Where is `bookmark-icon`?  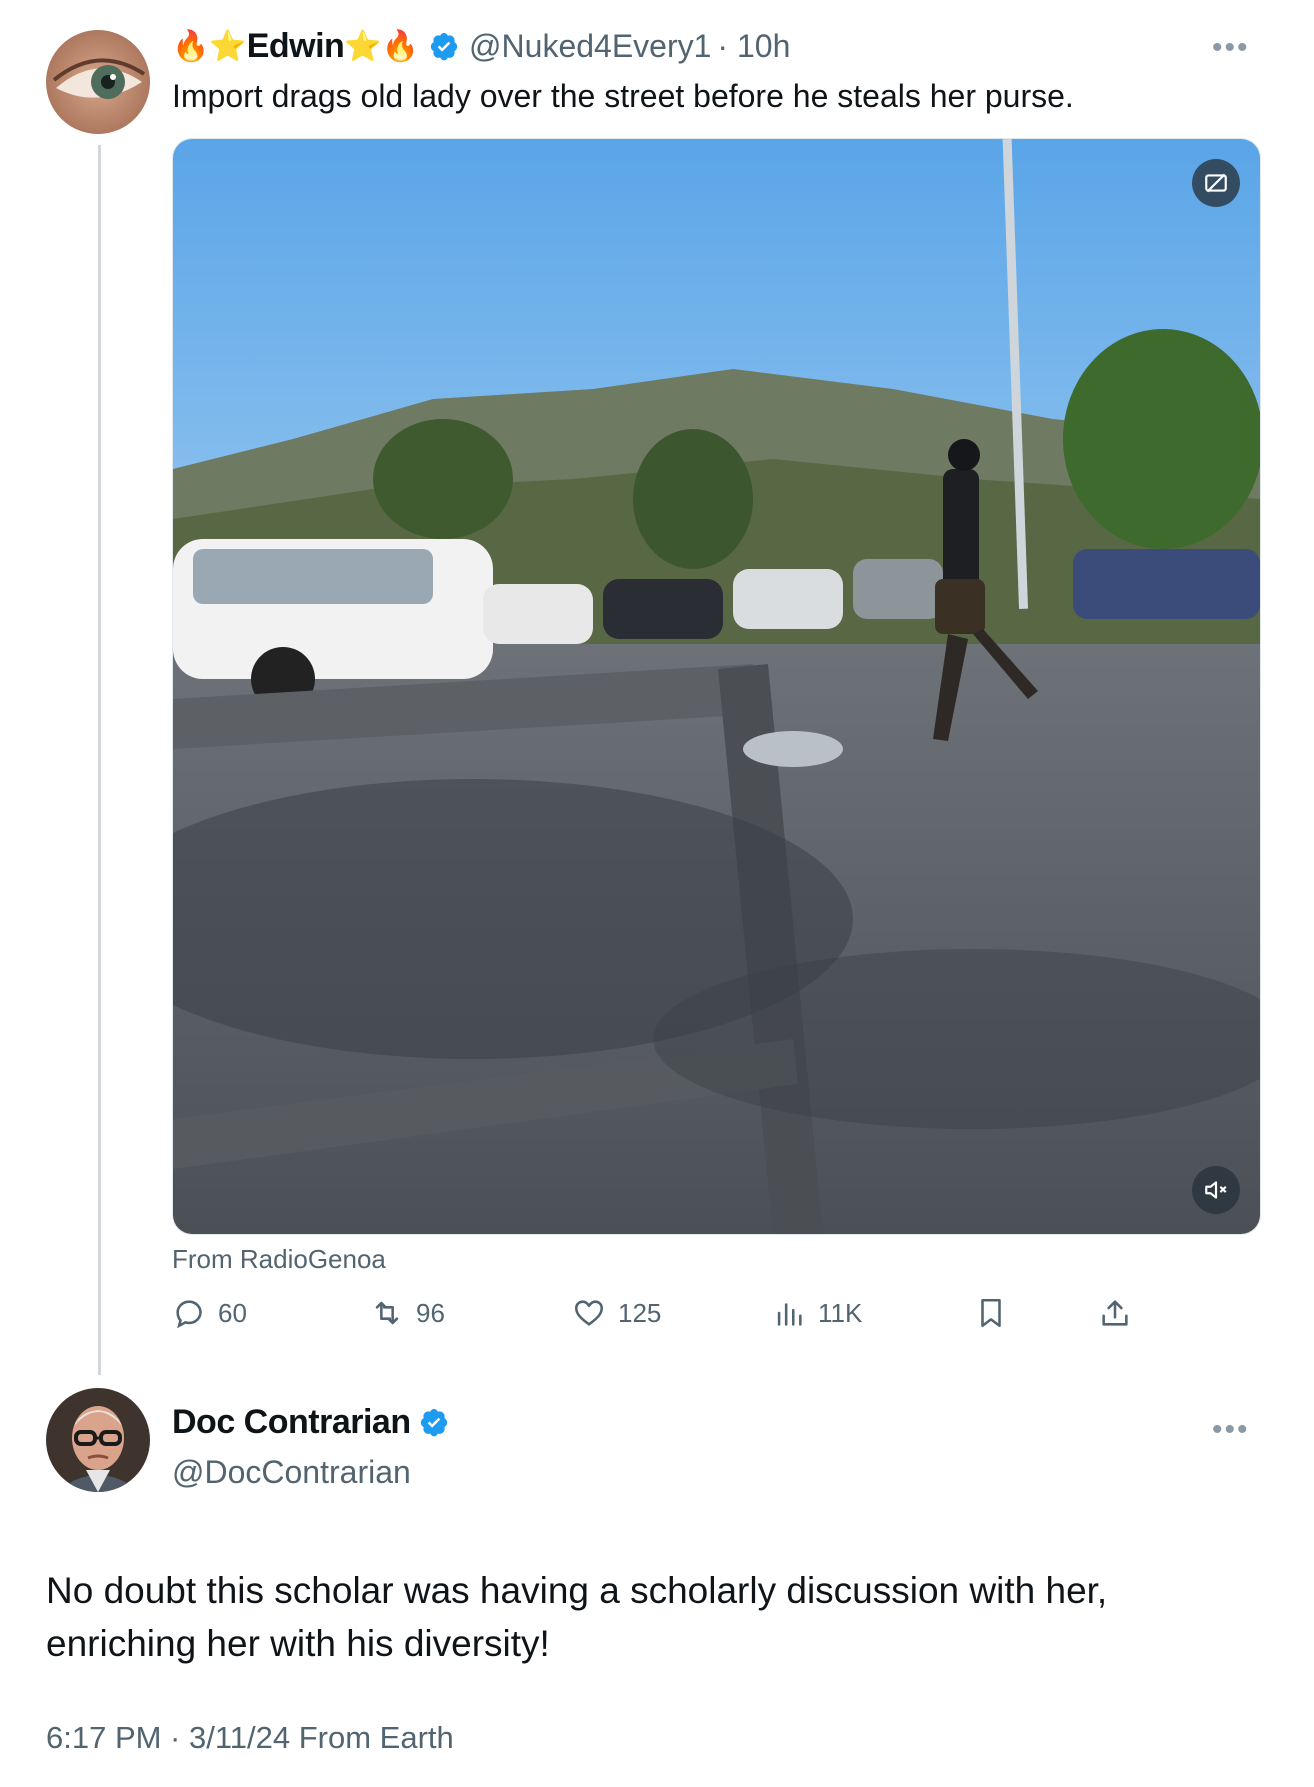 bookmark-icon is located at coordinates (991, 1313).